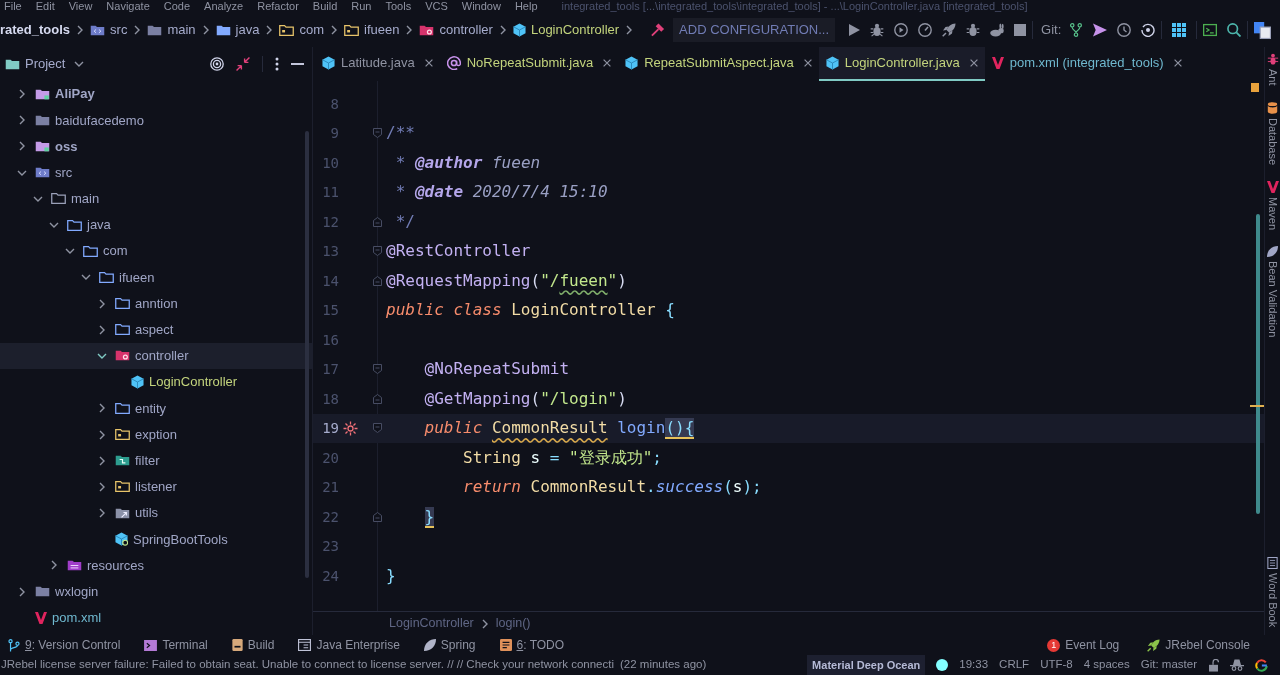 The height and width of the screenshot is (675, 1280). What do you see at coordinates (1083, 645) in the screenshot?
I see `tool-window-button: 1 Event Log` at bounding box center [1083, 645].